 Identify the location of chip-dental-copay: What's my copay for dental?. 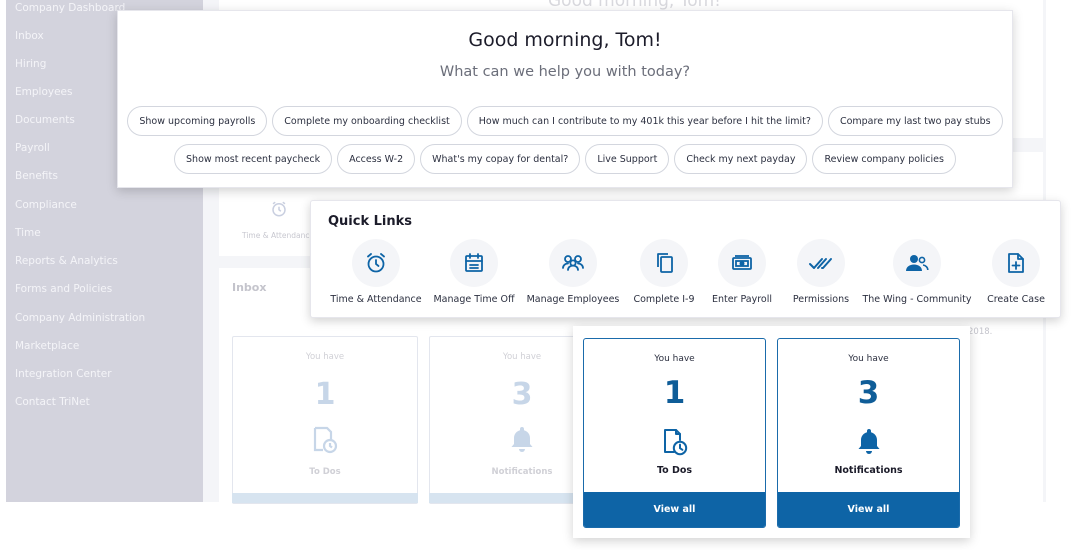
(500, 159).